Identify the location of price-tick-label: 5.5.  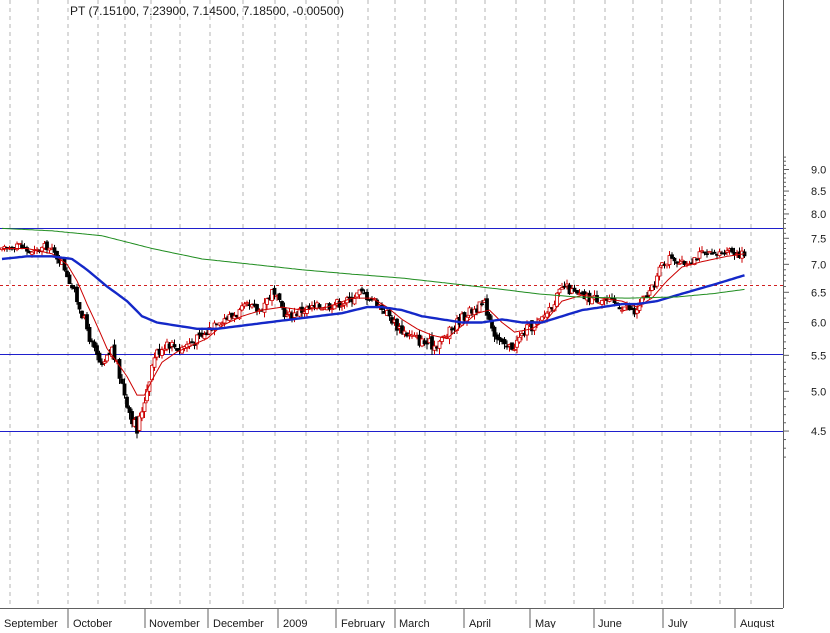
(818, 356).